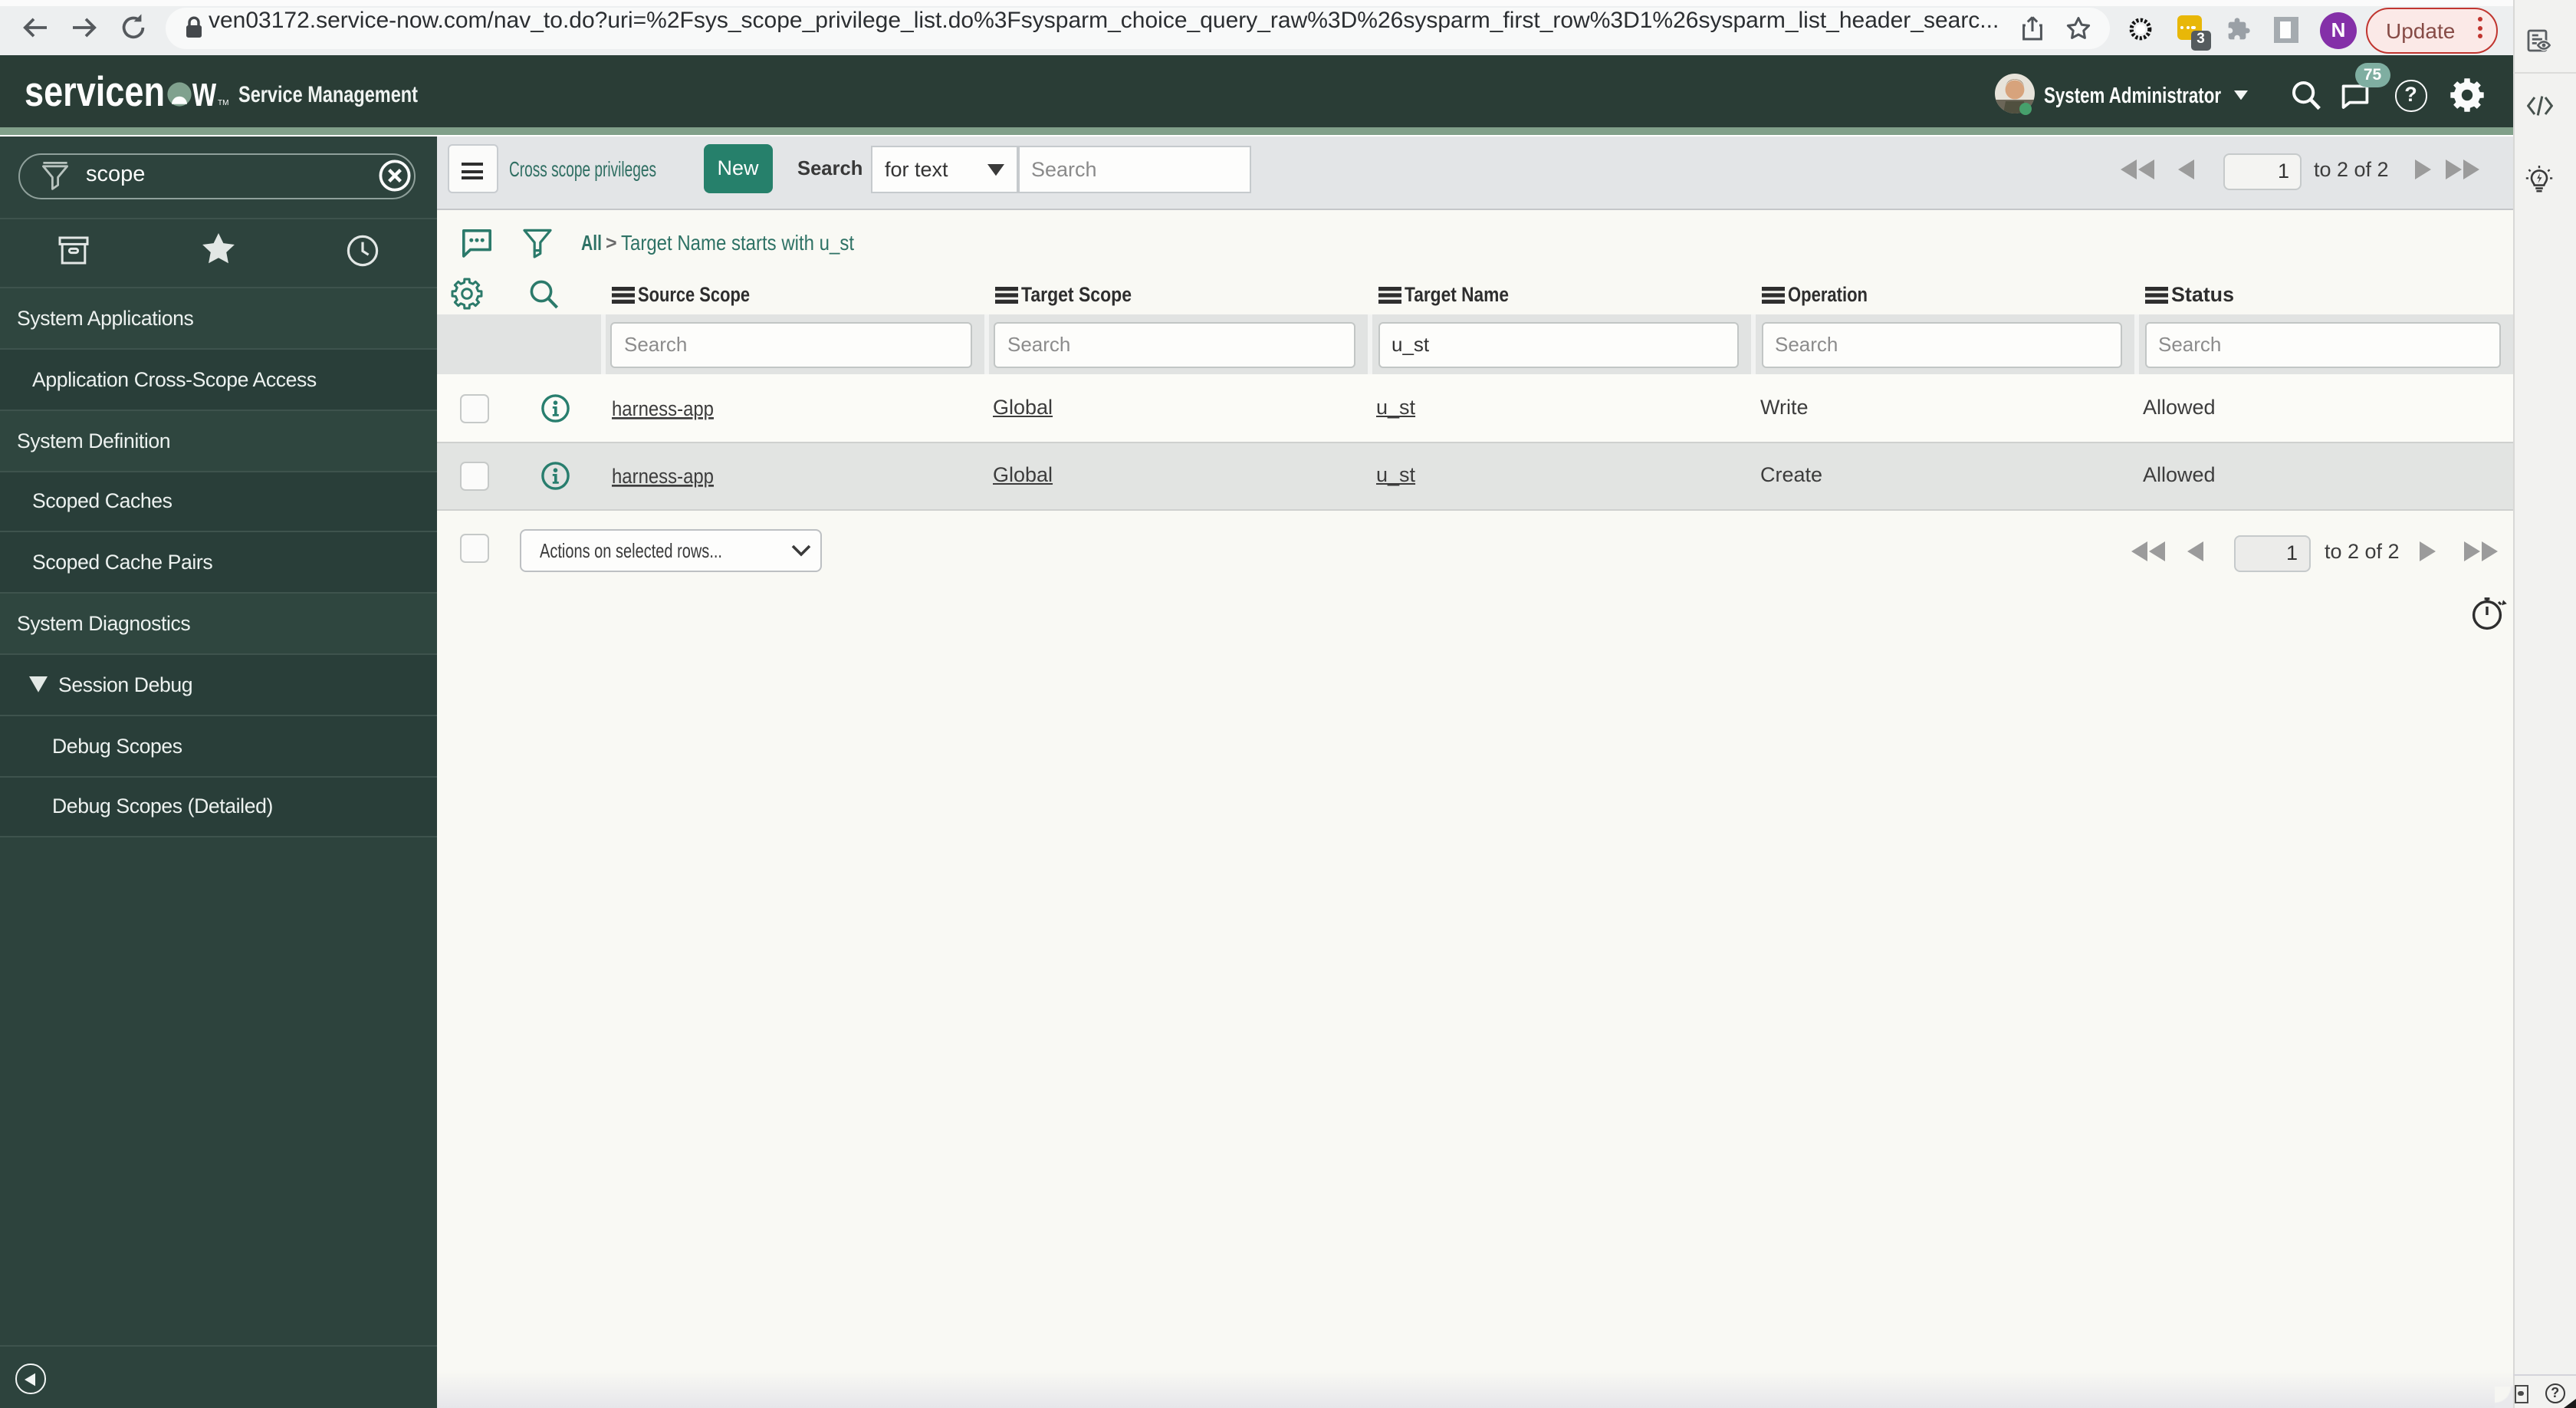 Image resolution: width=2576 pixels, height=1408 pixels. I want to click on svg-text: Target Scope, so click(1076, 294).